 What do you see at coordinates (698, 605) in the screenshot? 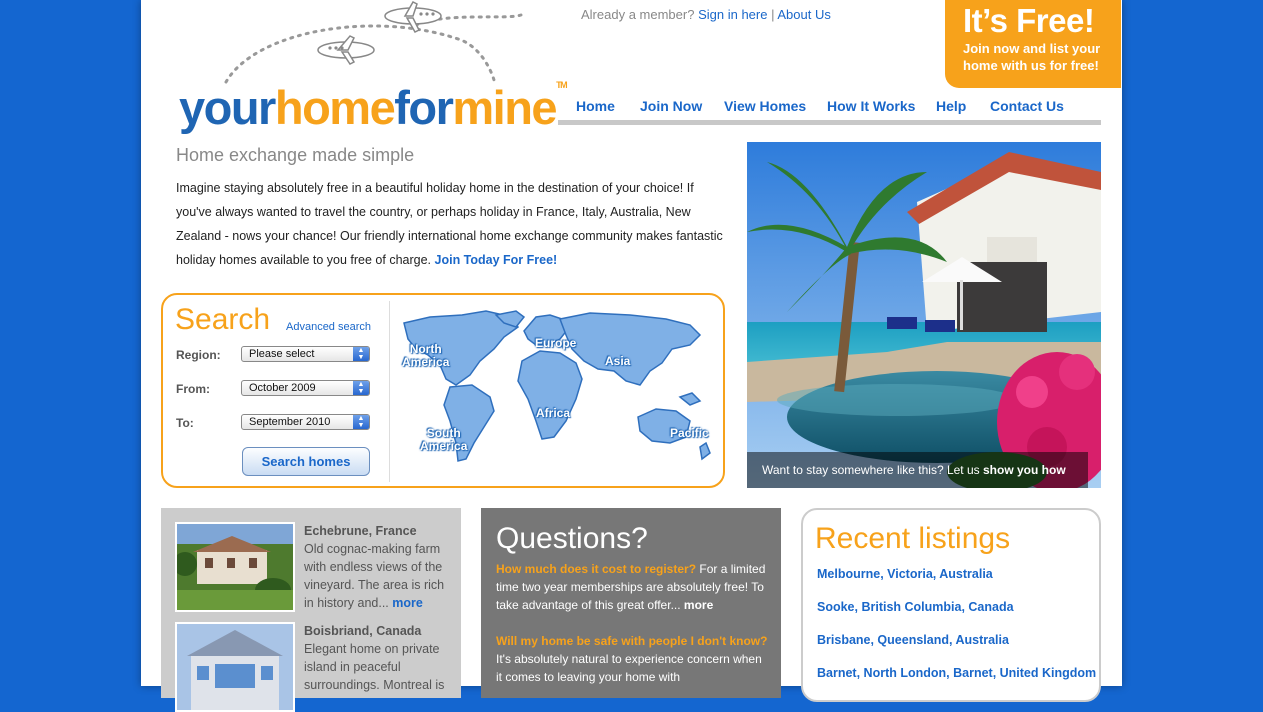
I see `faq-more-link: more` at bounding box center [698, 605].